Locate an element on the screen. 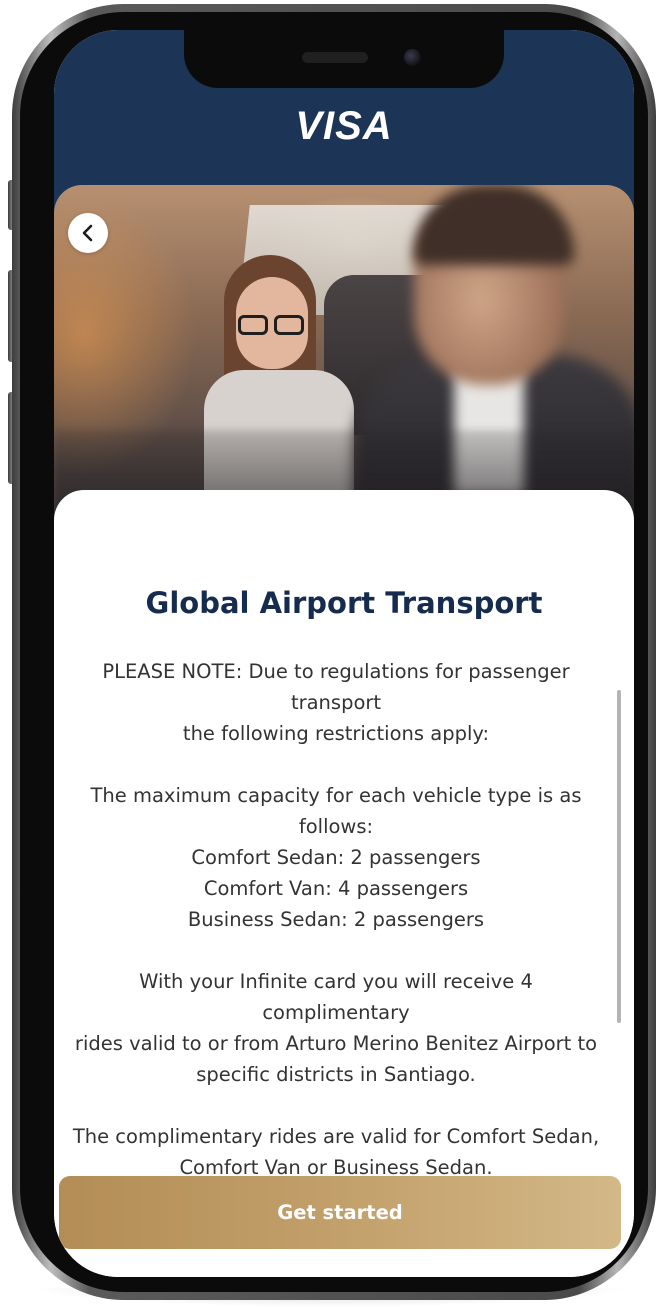  chevron-left-icon is located at coordinates (87, 233).